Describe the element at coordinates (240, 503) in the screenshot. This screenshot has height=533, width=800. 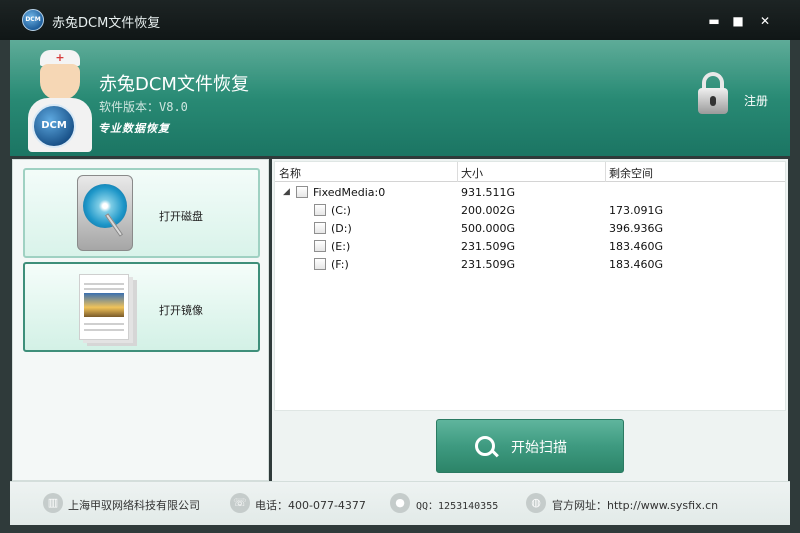
I see `phone-icon: ☏` at that location.